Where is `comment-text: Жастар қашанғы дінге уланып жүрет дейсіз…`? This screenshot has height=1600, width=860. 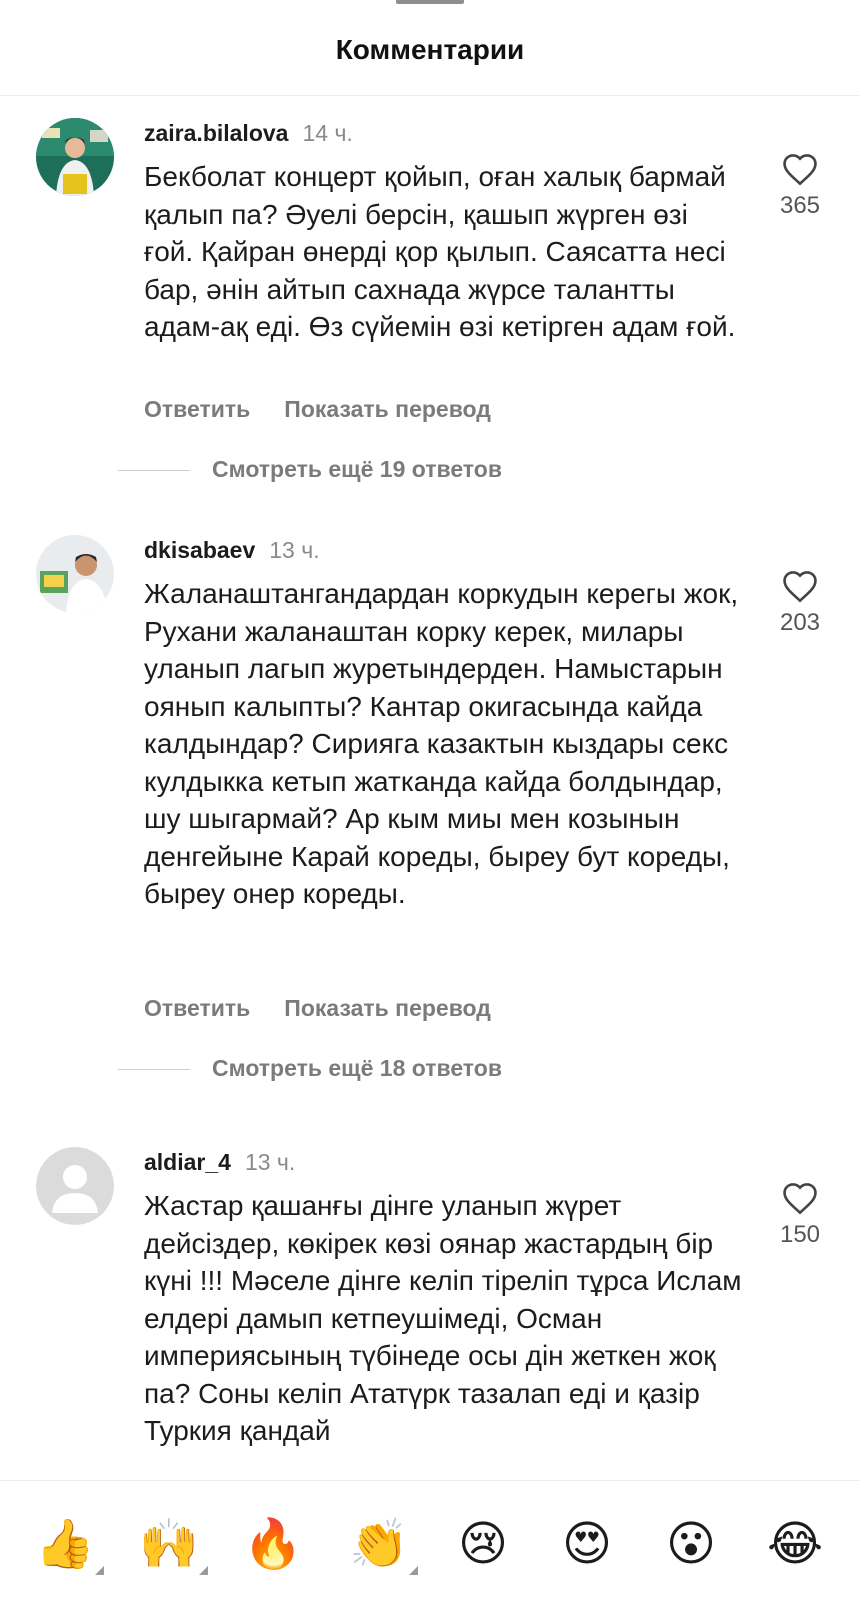 comment-text: Жастар қашанғы дінге уланып жүрет дейсіз… is located at coordinates (443, 1318).